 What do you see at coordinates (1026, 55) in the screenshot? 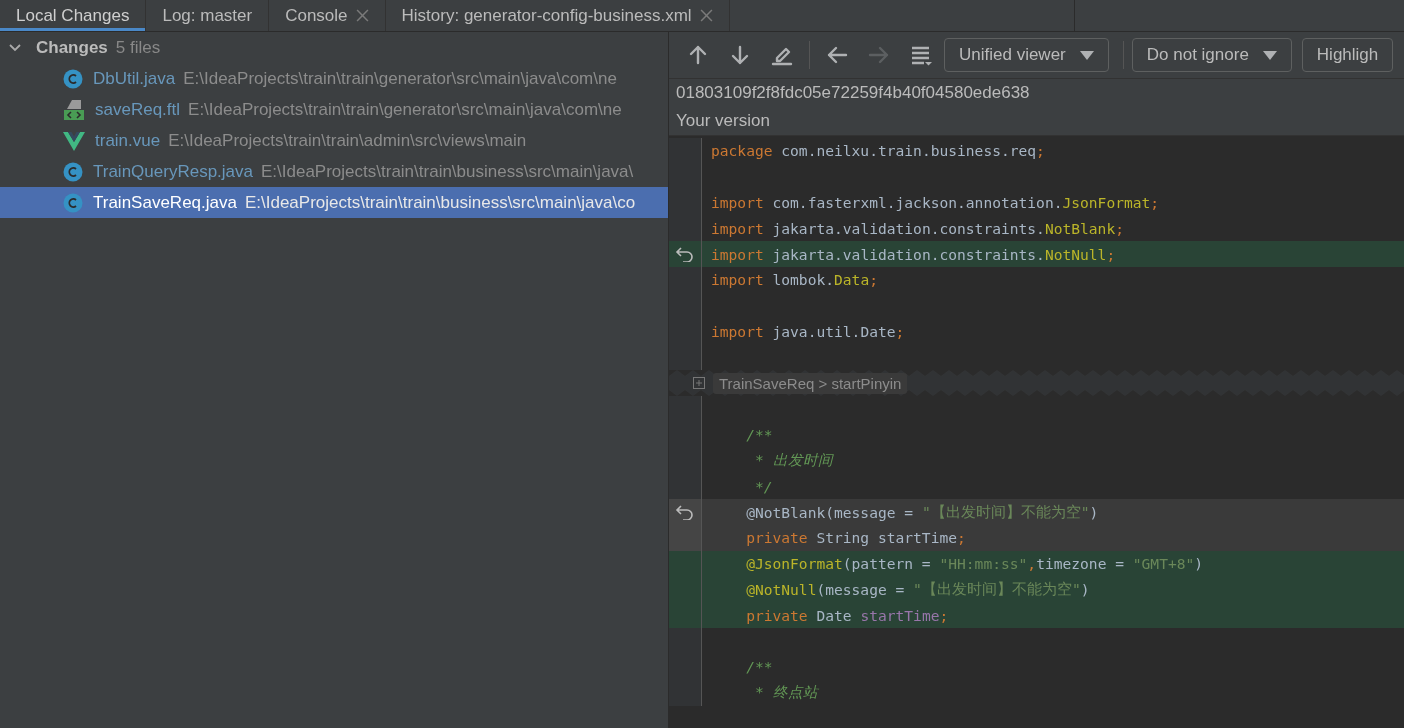
I see `dropdown: Unified viewer` at bounding box center [1026, 55].